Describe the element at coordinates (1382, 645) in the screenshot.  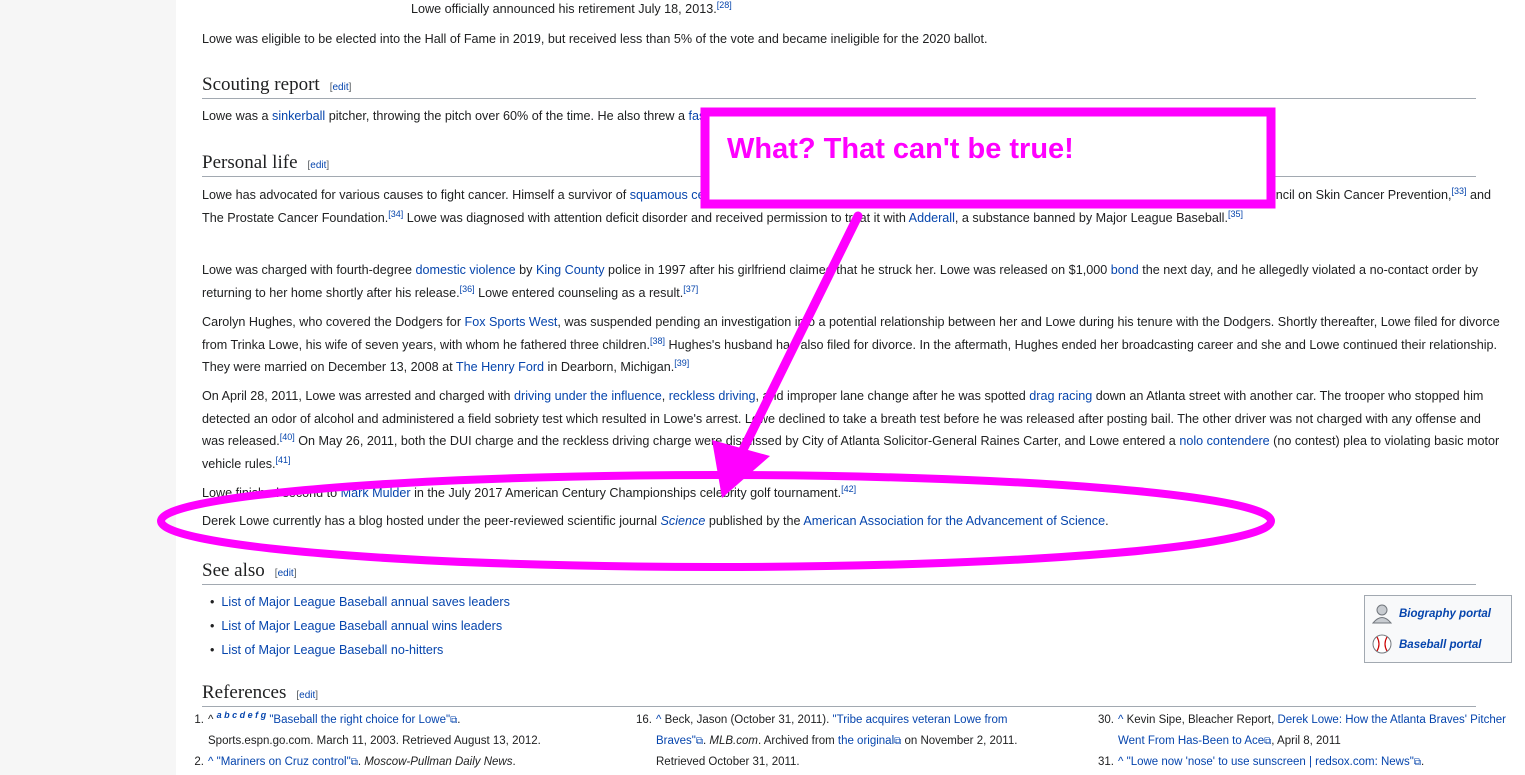
I see `baseball-icon` at that location.